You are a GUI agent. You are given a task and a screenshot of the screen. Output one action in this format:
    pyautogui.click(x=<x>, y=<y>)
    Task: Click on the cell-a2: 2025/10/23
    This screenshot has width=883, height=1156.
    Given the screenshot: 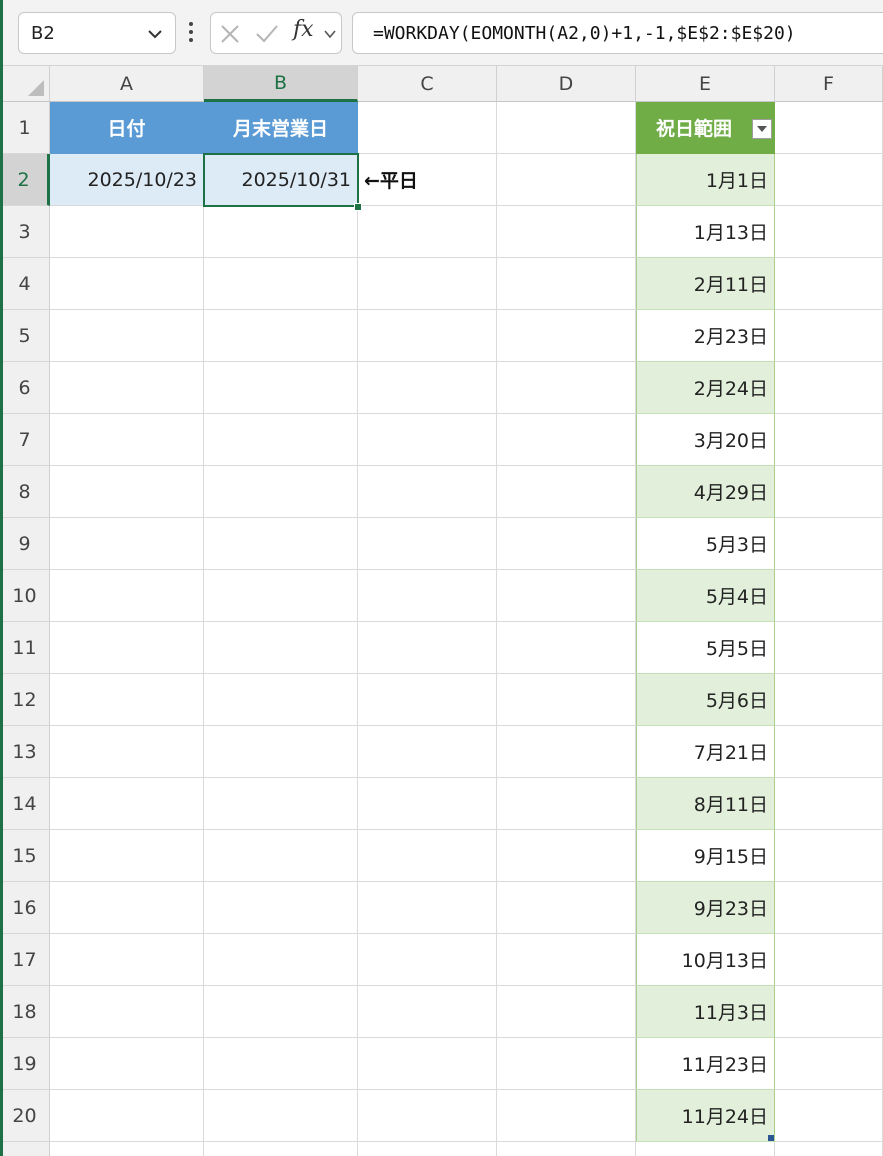 What is the action you would take?
    pyautogui.click(x=127, y=180)
    